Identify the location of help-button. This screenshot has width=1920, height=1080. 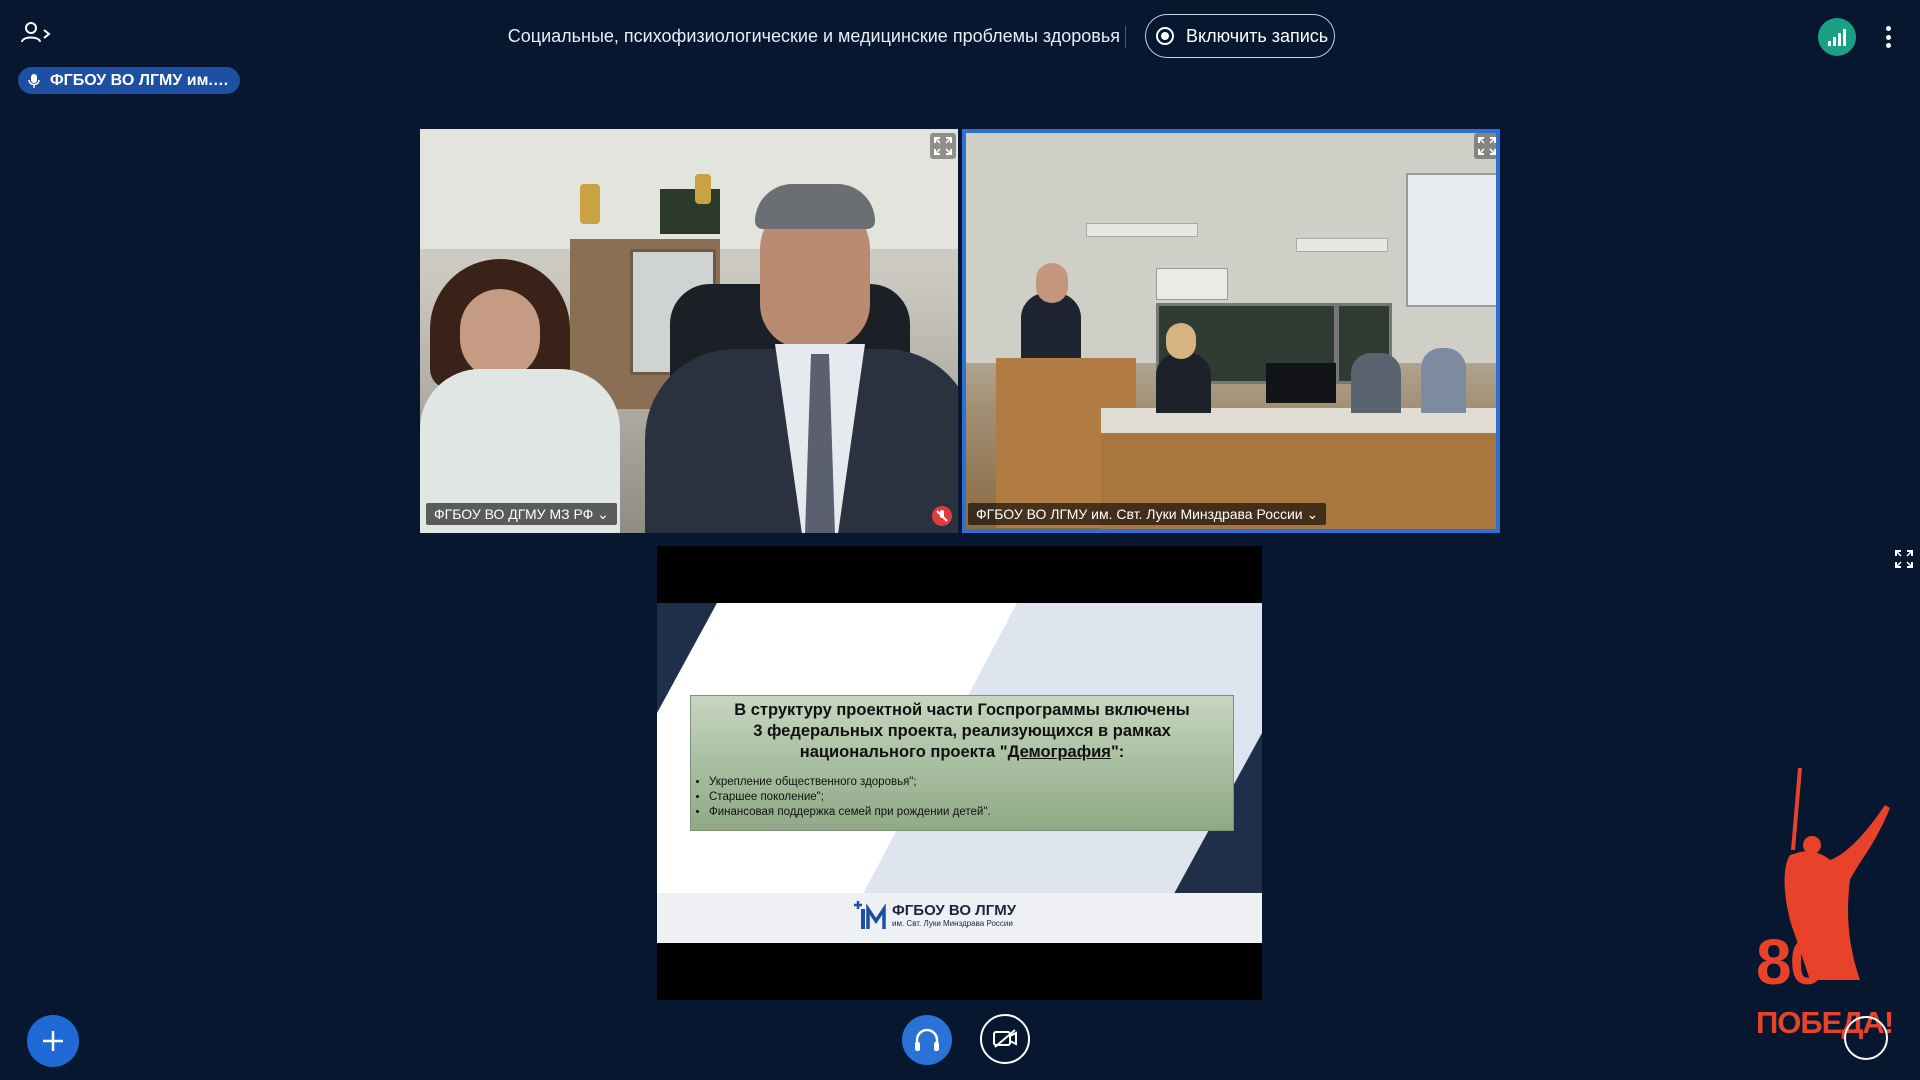
(1866, 1038).